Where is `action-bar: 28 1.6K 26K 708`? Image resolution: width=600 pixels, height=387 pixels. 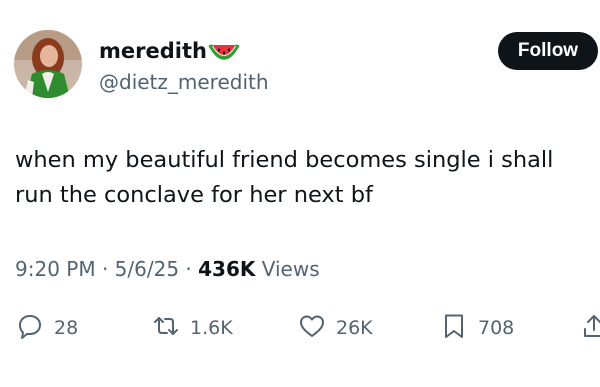 action-bar: 28 1.6K 26K 708 is located at coordinates (300, 328).